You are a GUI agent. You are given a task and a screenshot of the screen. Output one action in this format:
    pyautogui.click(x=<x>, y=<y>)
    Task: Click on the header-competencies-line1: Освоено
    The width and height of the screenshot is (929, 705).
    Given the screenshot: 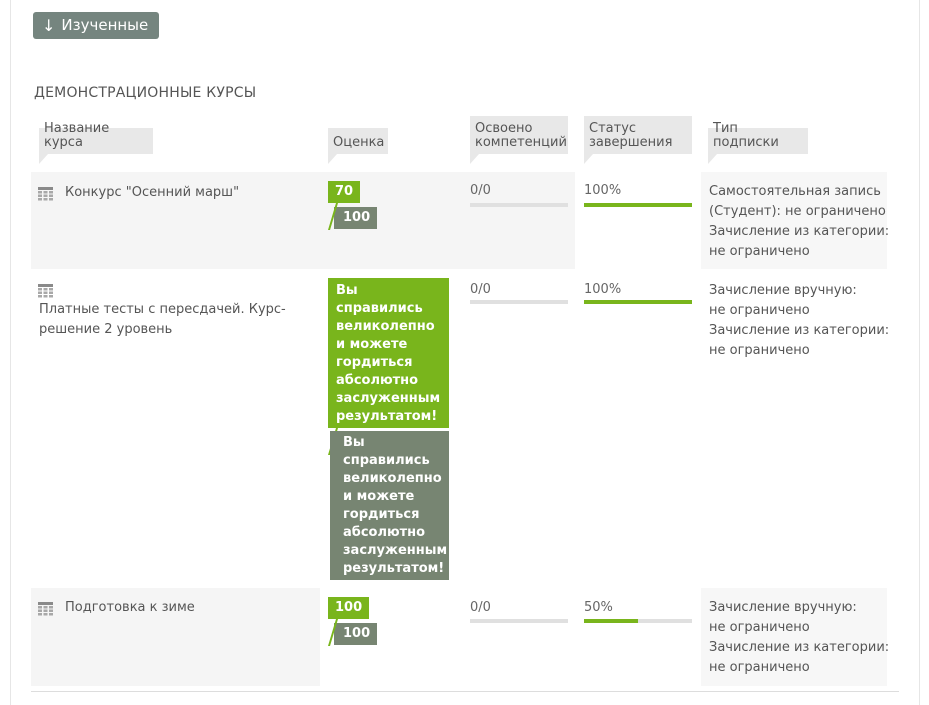 What is the action you would take?
    pyautogui.click(x=504, y=128)
    